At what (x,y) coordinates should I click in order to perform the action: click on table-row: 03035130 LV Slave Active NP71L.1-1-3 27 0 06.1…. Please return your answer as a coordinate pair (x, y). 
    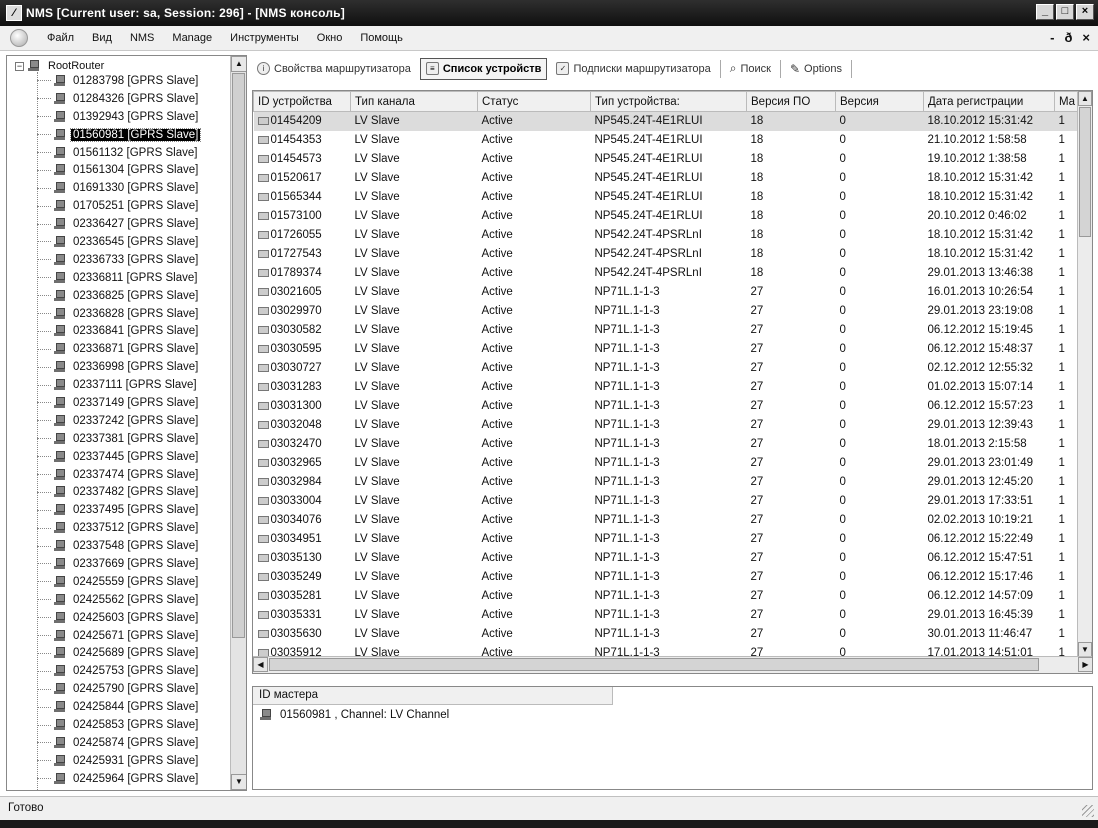
    Looking at the image, I should click on (666, 558).